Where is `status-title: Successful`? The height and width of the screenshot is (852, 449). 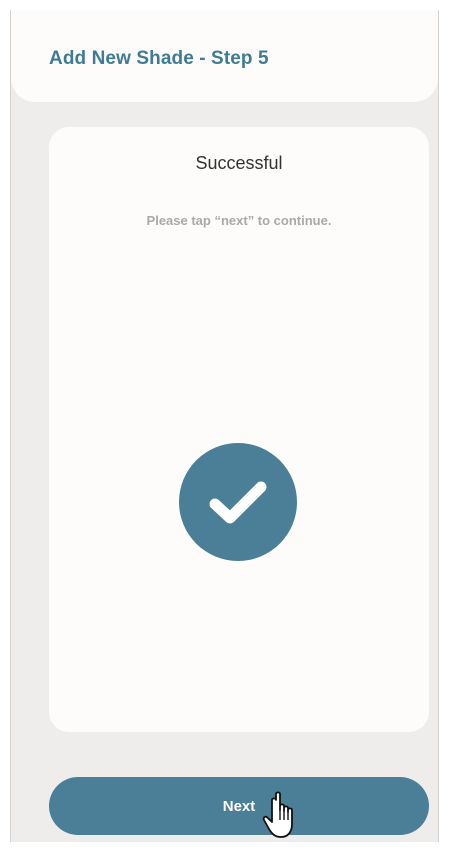
status-title: Successful is located at coordinates (239, 163).